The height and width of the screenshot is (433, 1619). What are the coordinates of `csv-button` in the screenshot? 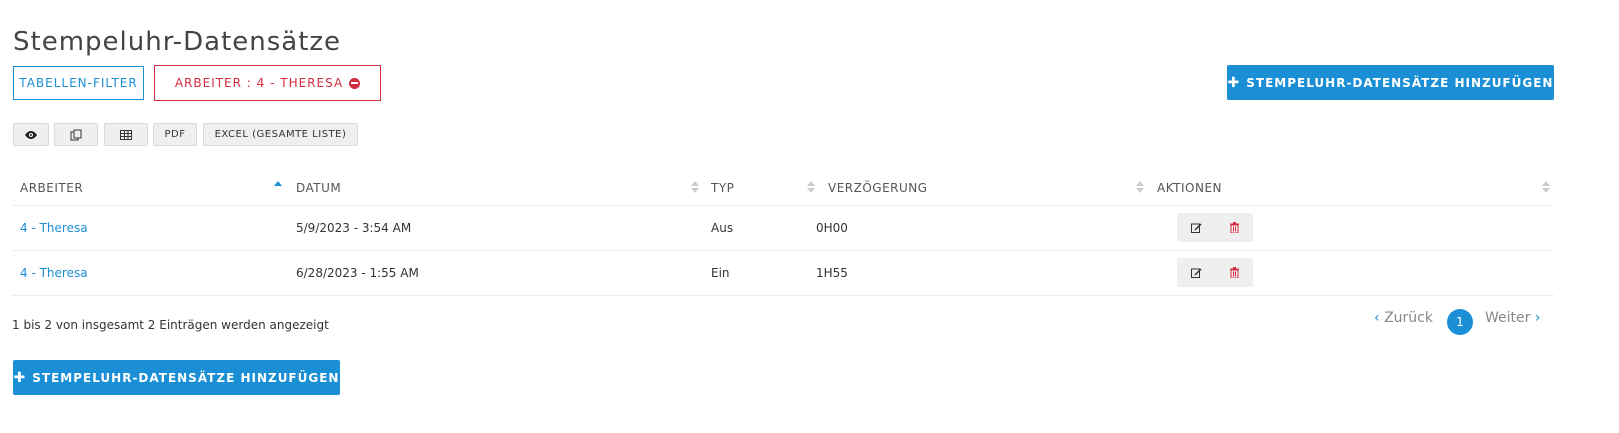 It's located at (126, 134).